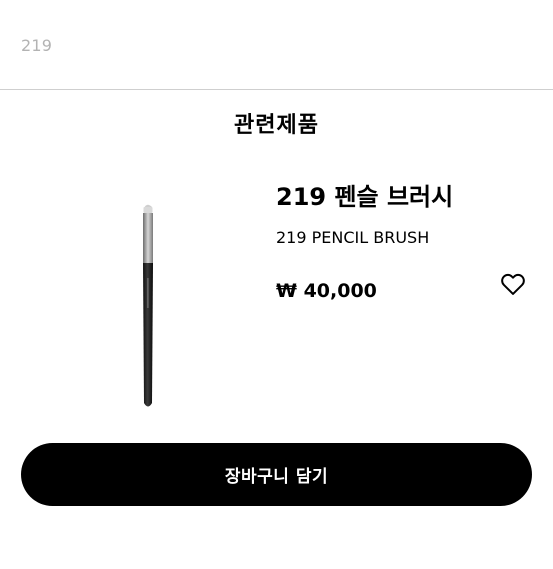  Describe the element at coordinates (276, 474) in the screenshot. I see `add-to-cart-button: 장바구니 담기` at that location.